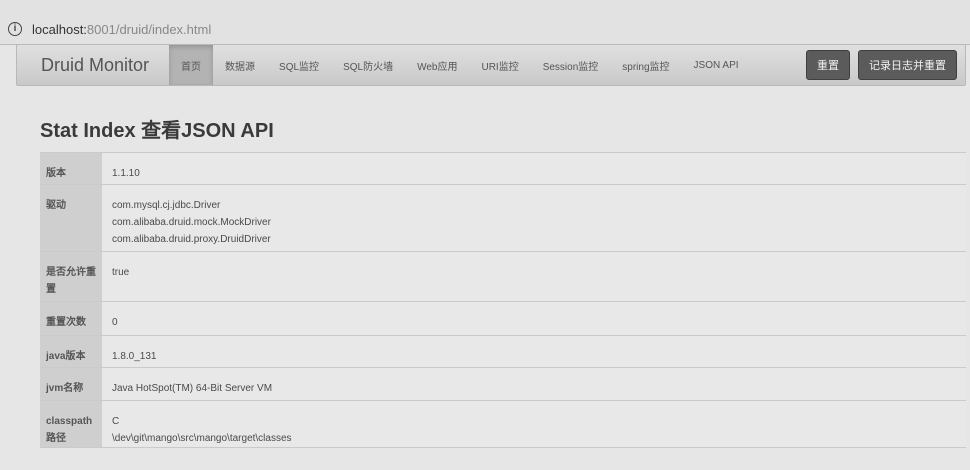  I want to click on nav-item-0: 首页, so click(191, 65).